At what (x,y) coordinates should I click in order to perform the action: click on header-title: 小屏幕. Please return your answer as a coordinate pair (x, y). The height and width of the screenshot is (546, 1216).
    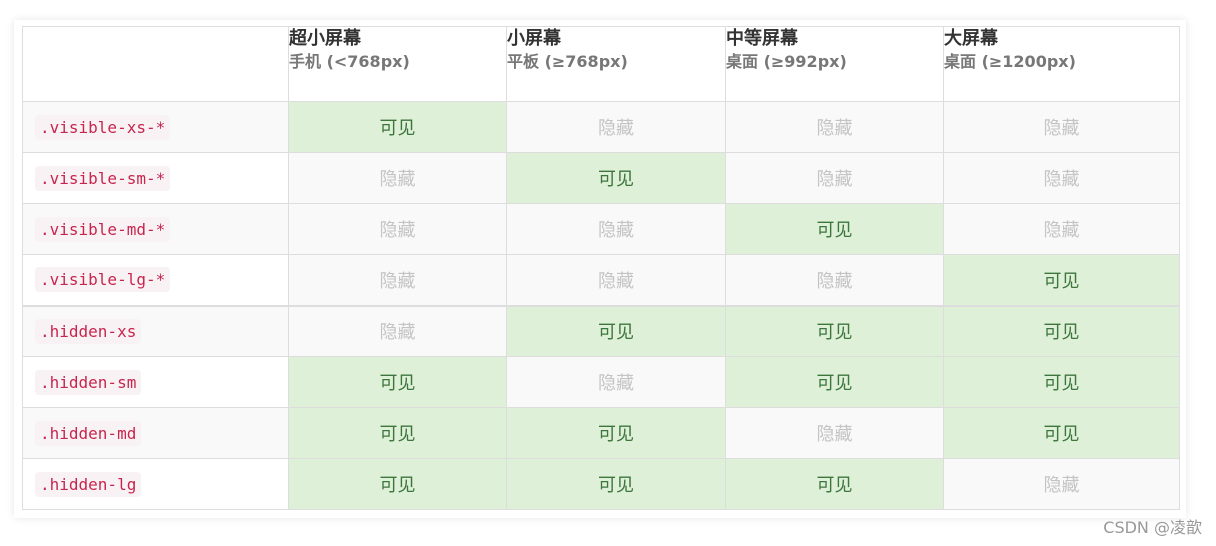
    Looking at the image, I should click on (534, 38).